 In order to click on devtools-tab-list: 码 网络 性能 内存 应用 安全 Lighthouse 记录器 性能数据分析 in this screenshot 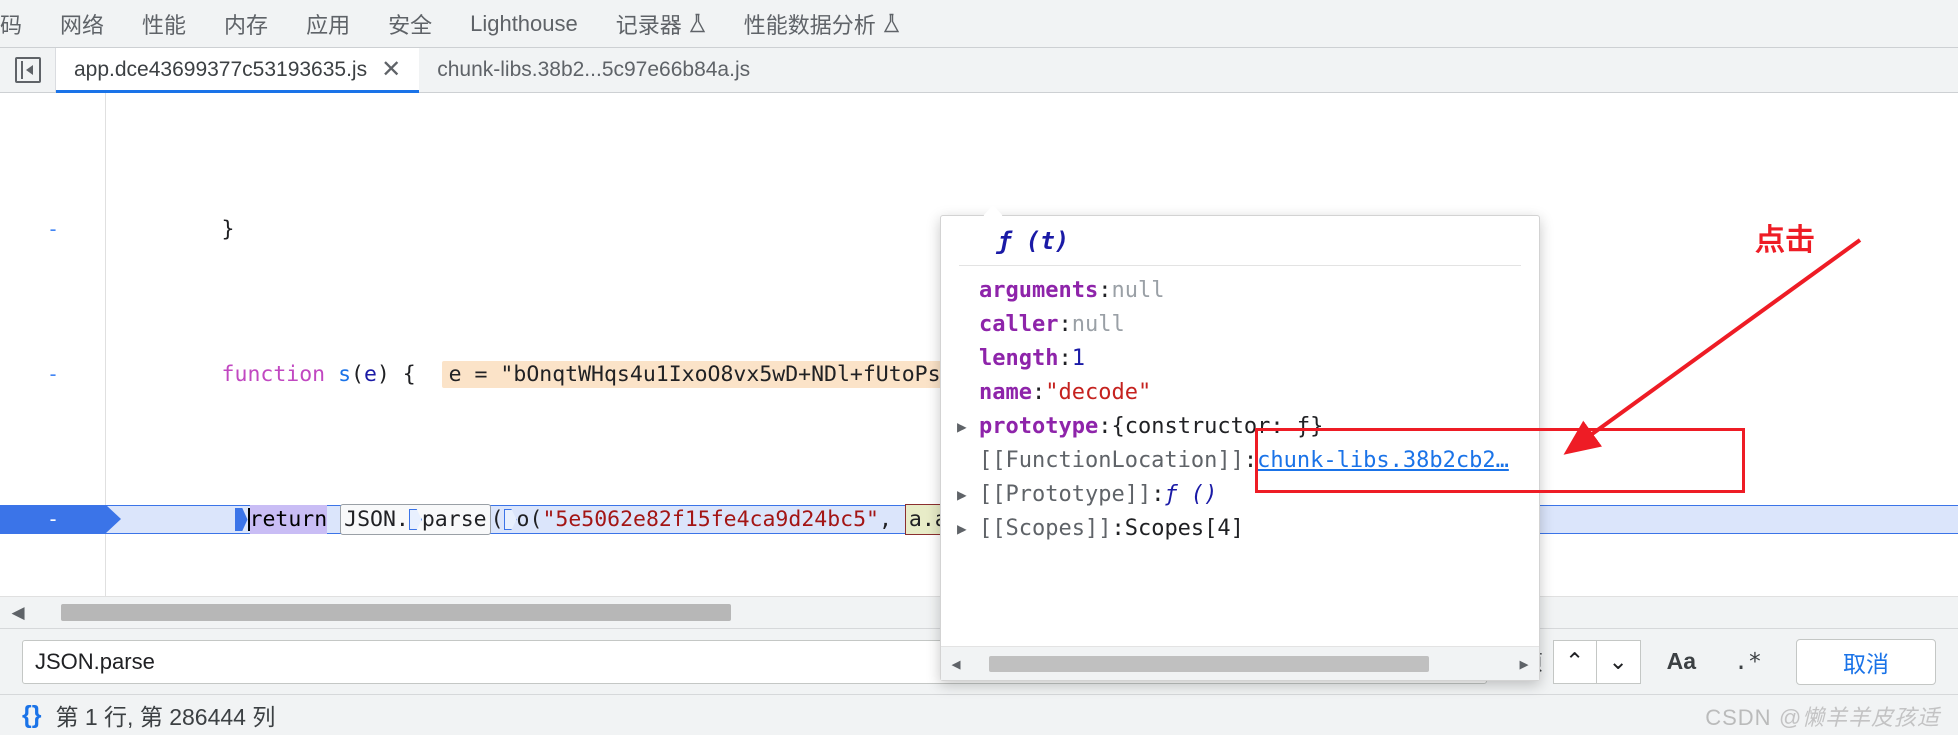, I will do `click(459, 23)`.